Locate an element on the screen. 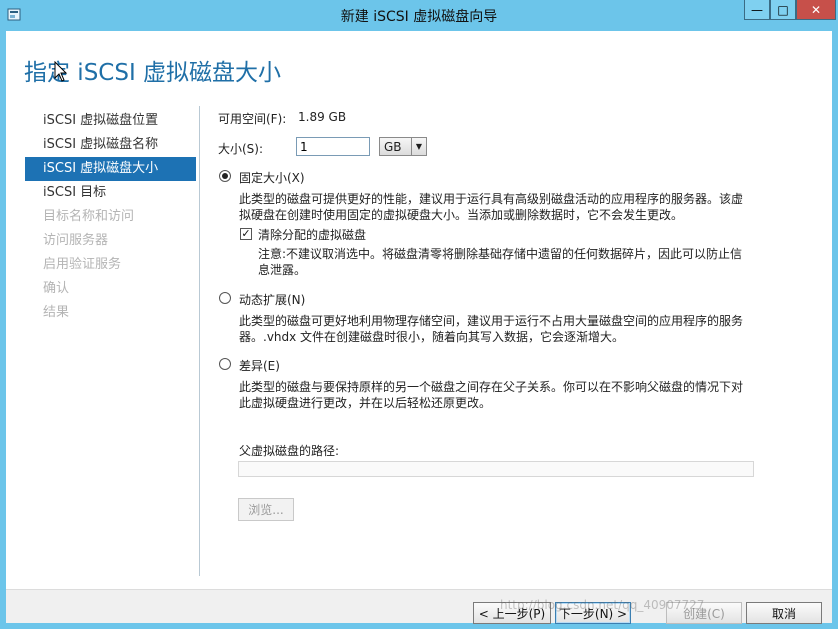 The image size is (838, 629). maximize-button: □ is located at coordinates (783, 10).